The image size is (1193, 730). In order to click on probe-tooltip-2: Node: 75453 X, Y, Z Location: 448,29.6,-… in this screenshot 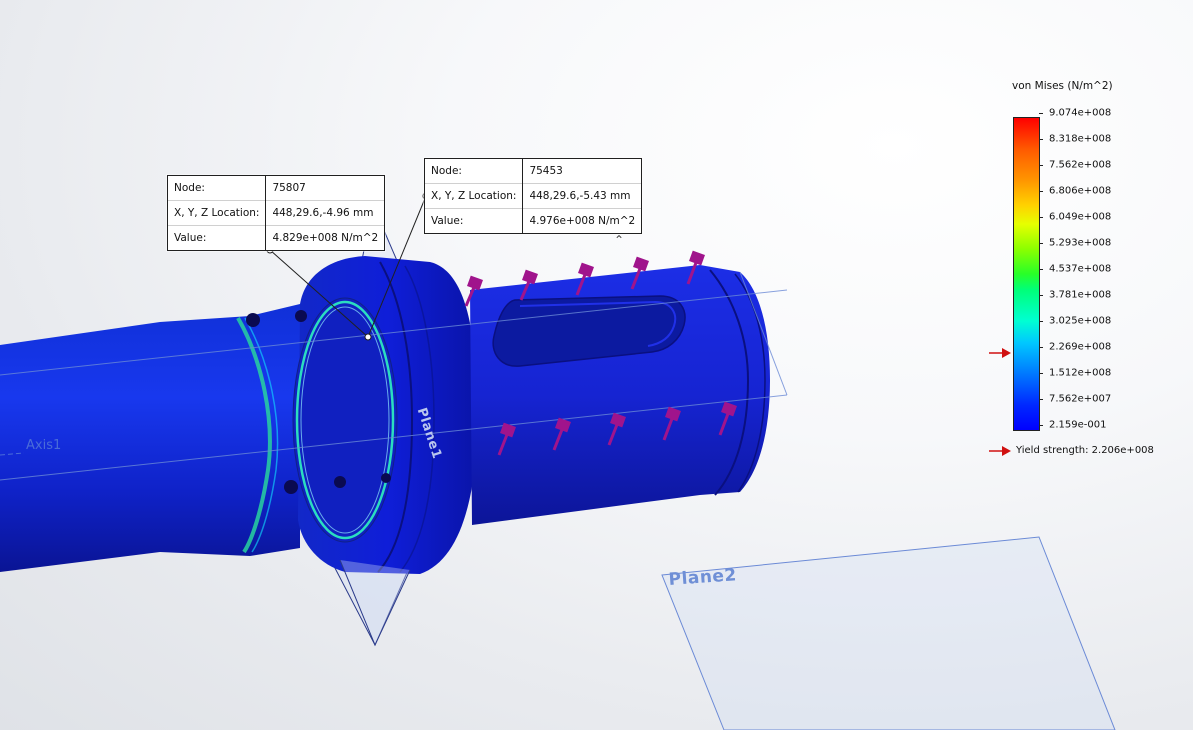, I will do `click(533, 196)`.